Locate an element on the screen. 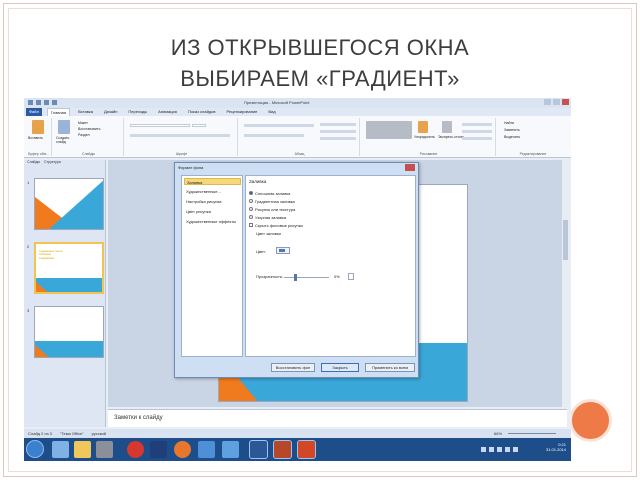 Image resolution: width=640 pixels, height=480 pixels. zoom-level: 66% is located at coordinates (498, 433).